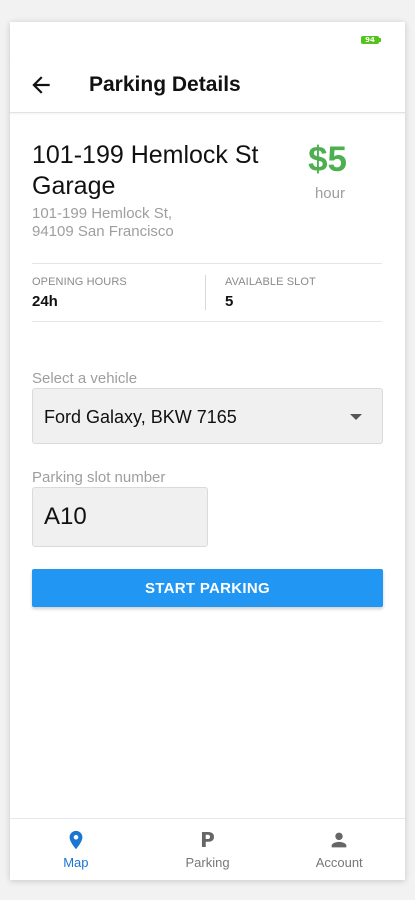  Describe the element at coordinates (229, 301) in the screenshot. I see `available-slot-value: 5` at that location.